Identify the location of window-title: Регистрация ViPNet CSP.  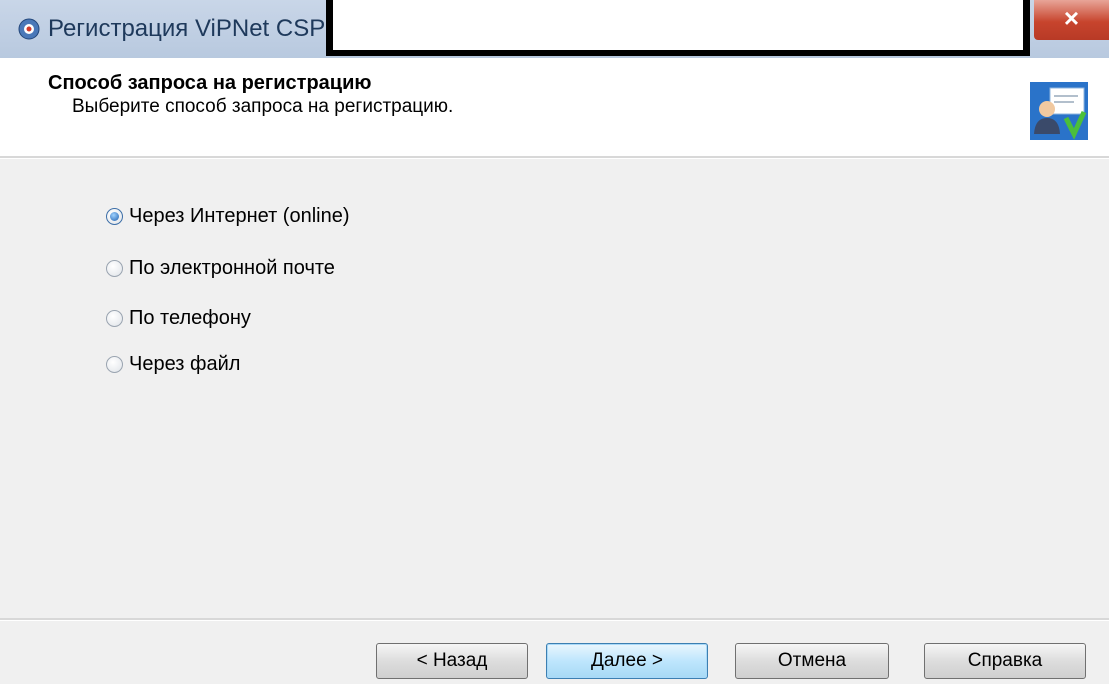
(187, 28).